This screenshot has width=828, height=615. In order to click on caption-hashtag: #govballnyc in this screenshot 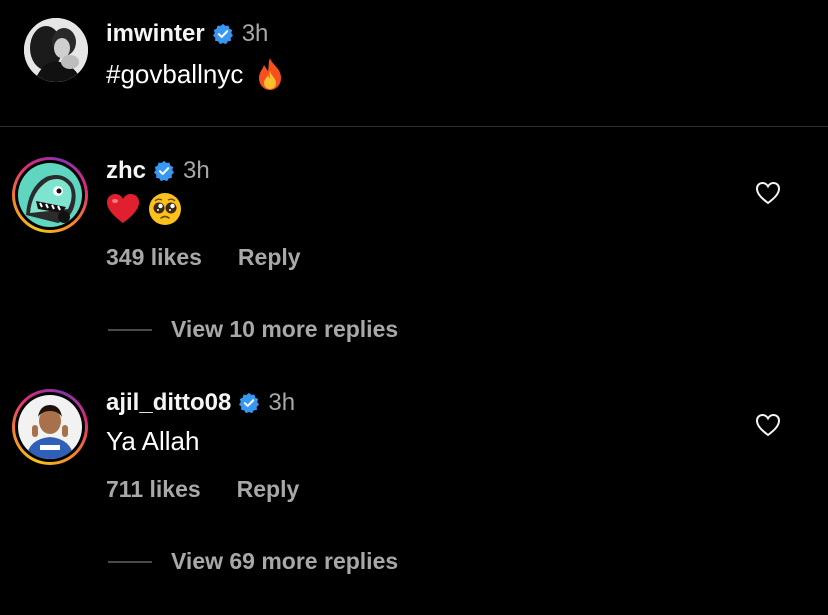, I will do `click(174, 74)`.